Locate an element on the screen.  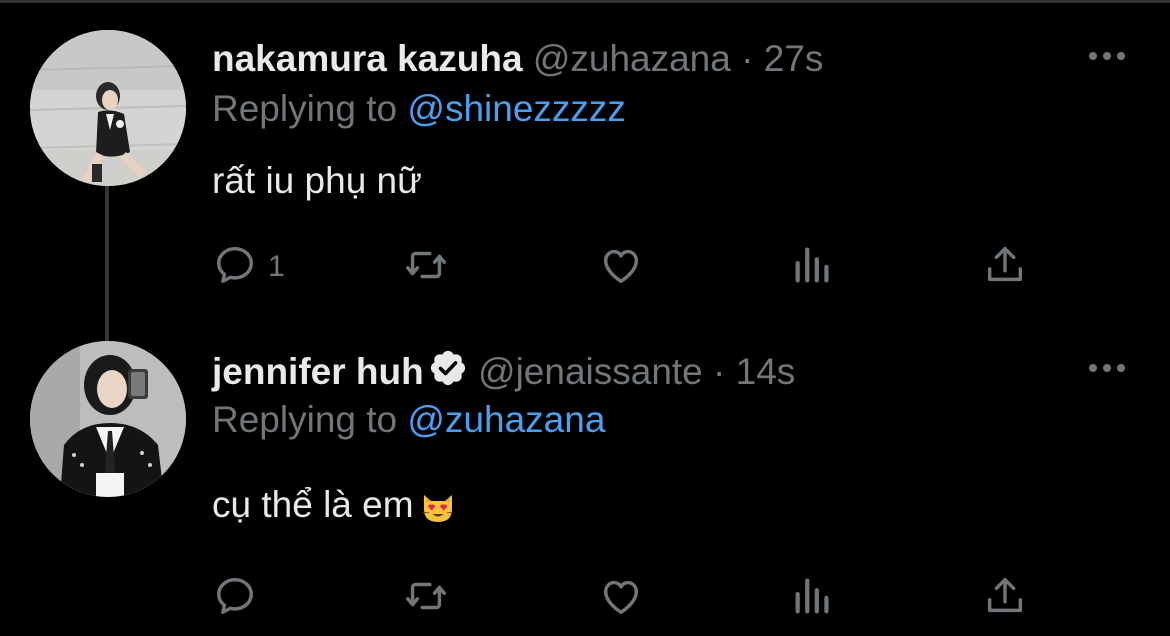
reply-button is located at coordinates (240, 598).